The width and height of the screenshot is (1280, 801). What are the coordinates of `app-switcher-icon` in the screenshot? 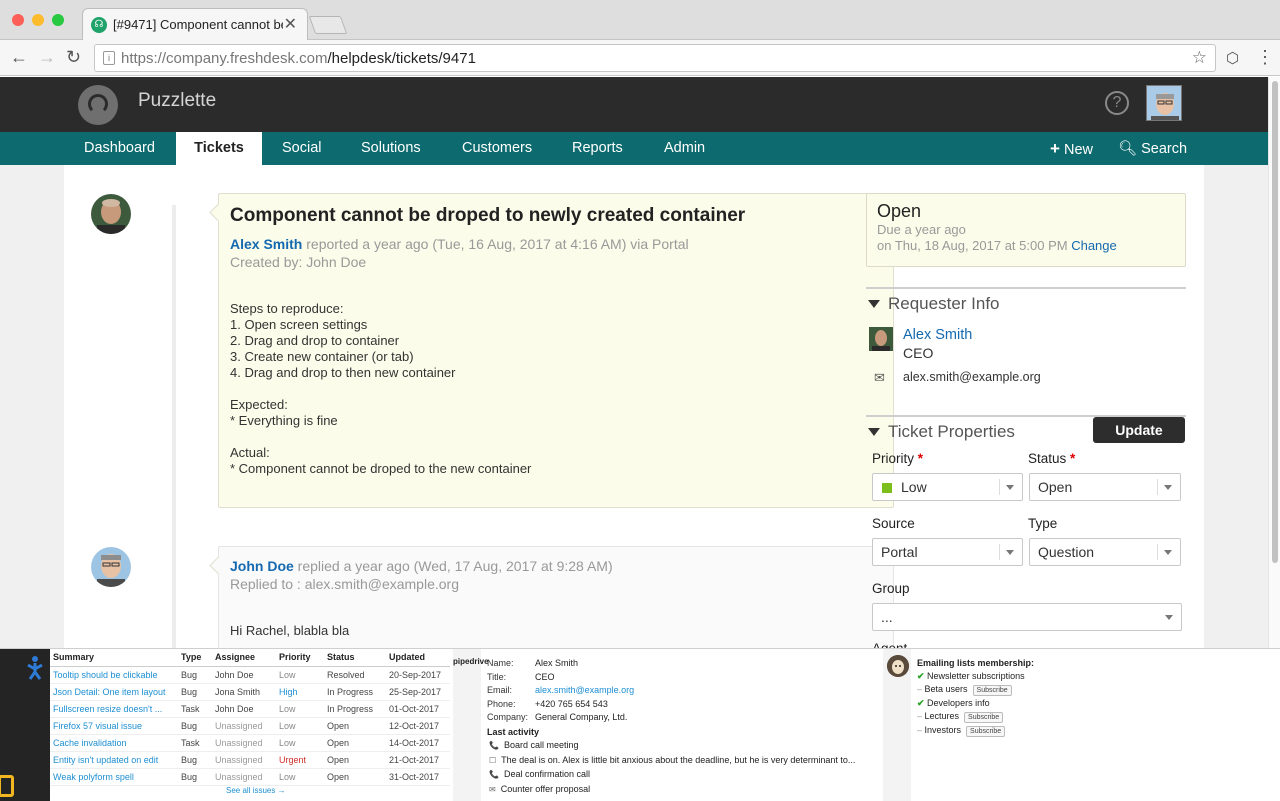 It's located at (7, 786).